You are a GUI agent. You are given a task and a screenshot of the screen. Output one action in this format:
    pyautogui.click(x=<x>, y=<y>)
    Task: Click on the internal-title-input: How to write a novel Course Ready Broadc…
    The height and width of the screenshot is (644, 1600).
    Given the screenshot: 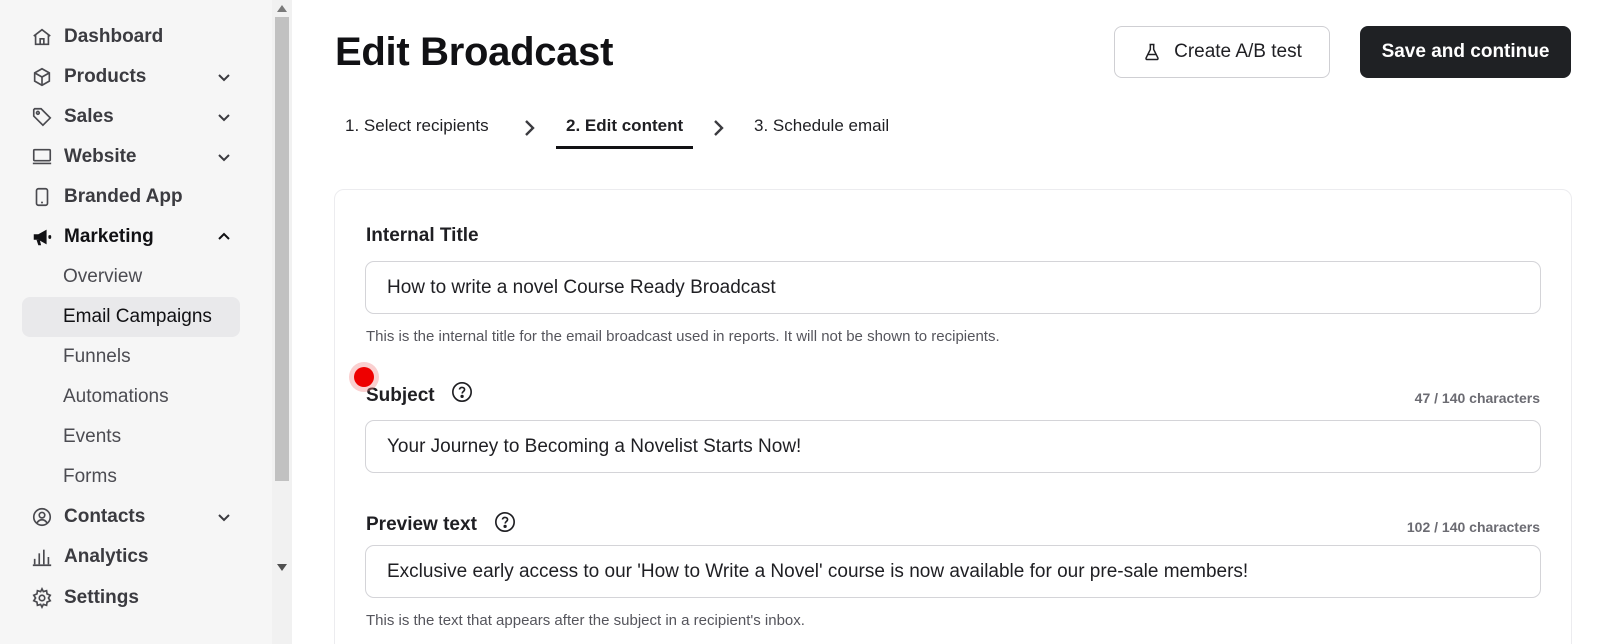 What is the action you would take?
    pyautogui.click(x=953, y=287)
    